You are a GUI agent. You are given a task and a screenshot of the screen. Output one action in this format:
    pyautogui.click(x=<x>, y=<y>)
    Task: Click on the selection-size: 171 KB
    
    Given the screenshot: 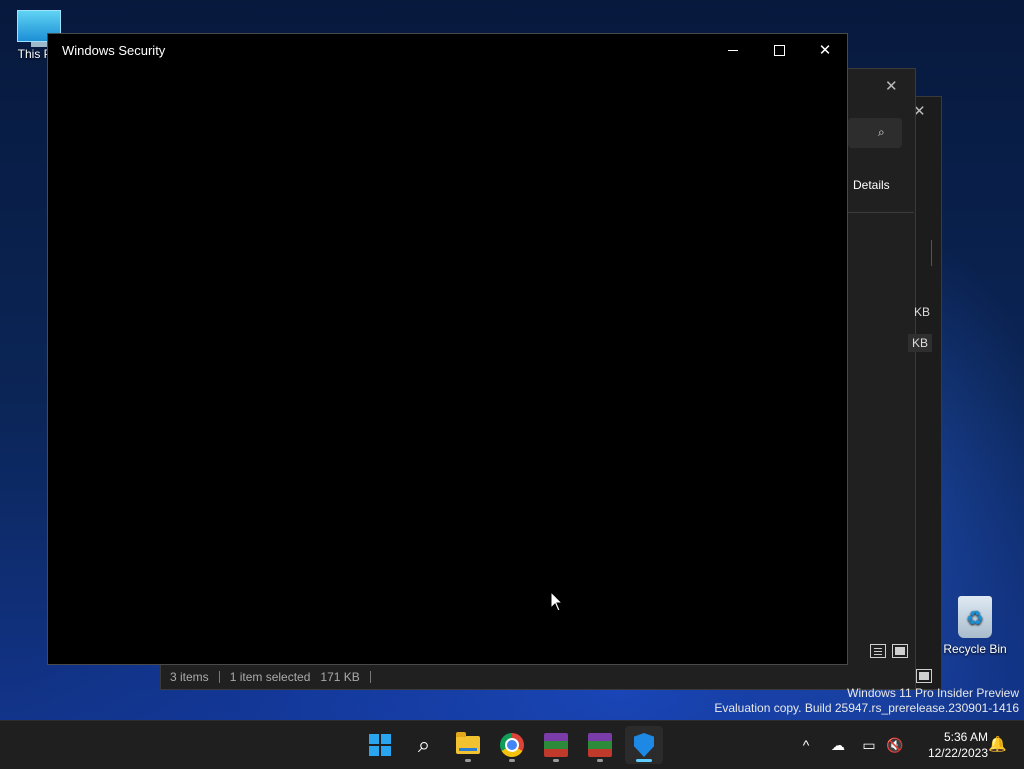 What is the action you would take?
    pyautogui.click(x=340, y=677)
    